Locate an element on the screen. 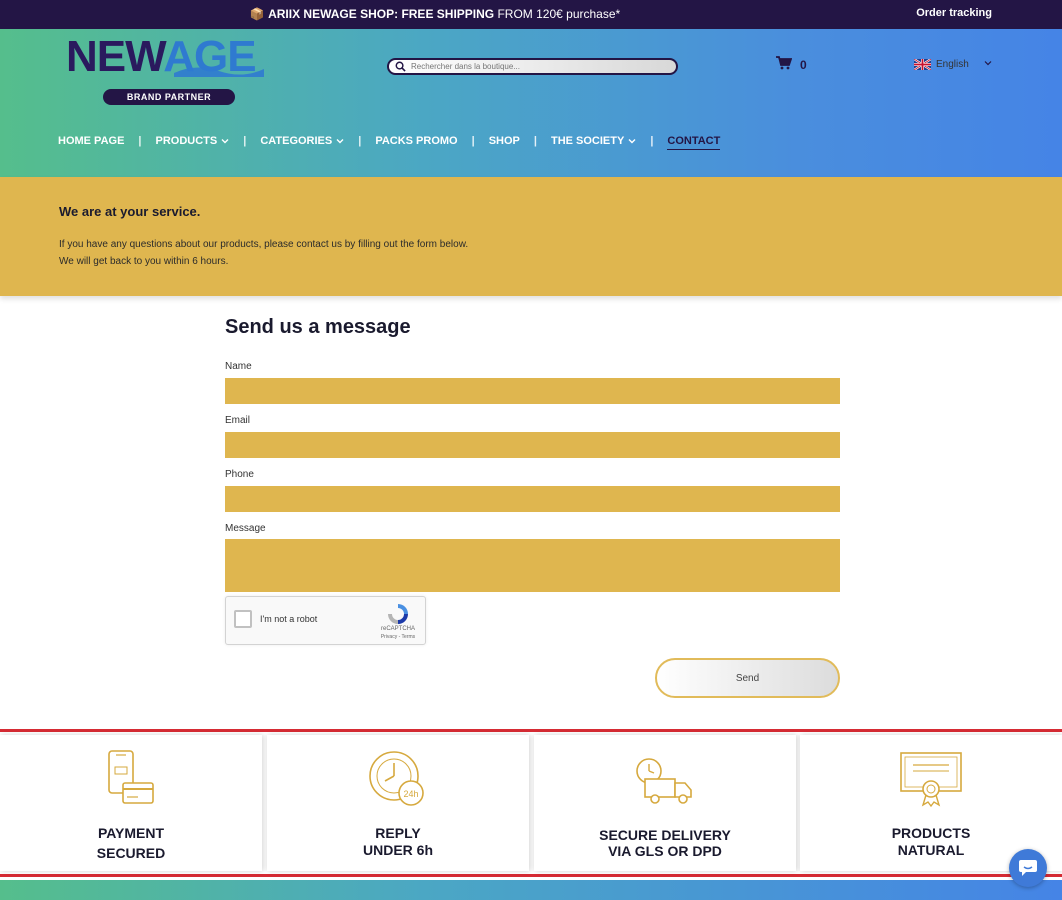 The height and width of the screenshot is (900, 1062). feature-icon-wrap: 24h is located at coordinates (398, 782).